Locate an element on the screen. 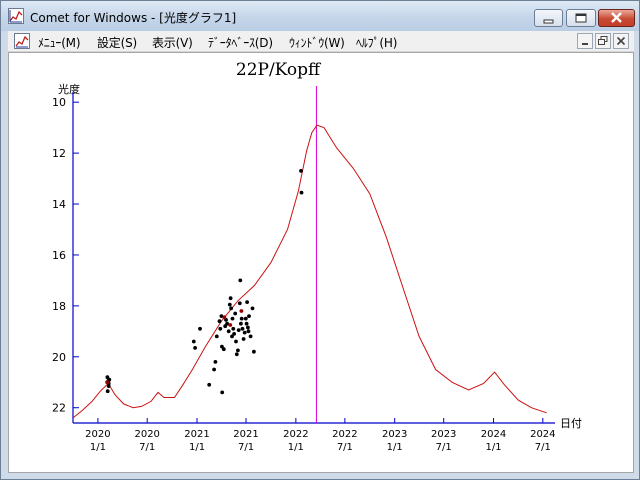 Image resolution: width=640 pixels, height=480 pixels. maximize-button is located at coordinates (581, 18).